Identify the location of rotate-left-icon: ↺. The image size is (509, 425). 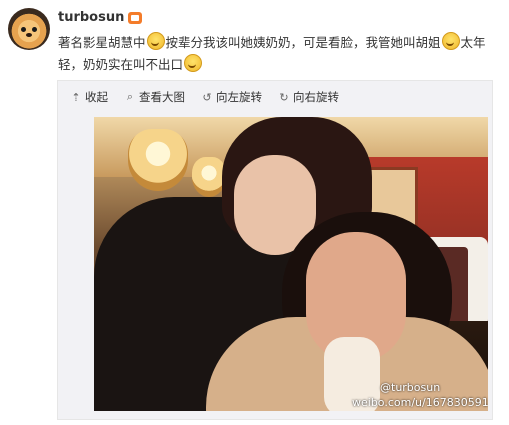
(207, 97).